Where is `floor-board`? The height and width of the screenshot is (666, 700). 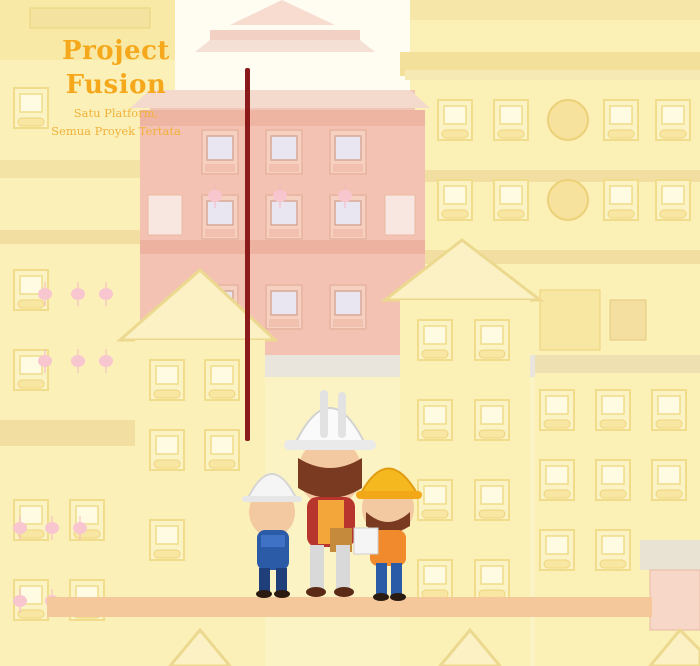 floor-board is located at coordinates (349, 607).